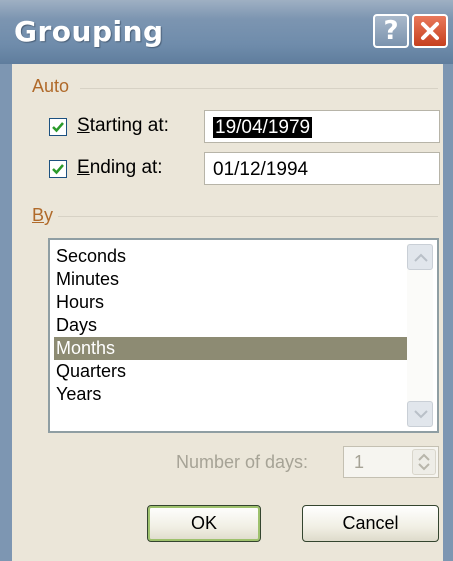  Describe the element at coordinates (242, 462) in the screenshot. I see `number-of-days-label: Number of days:` at that location.